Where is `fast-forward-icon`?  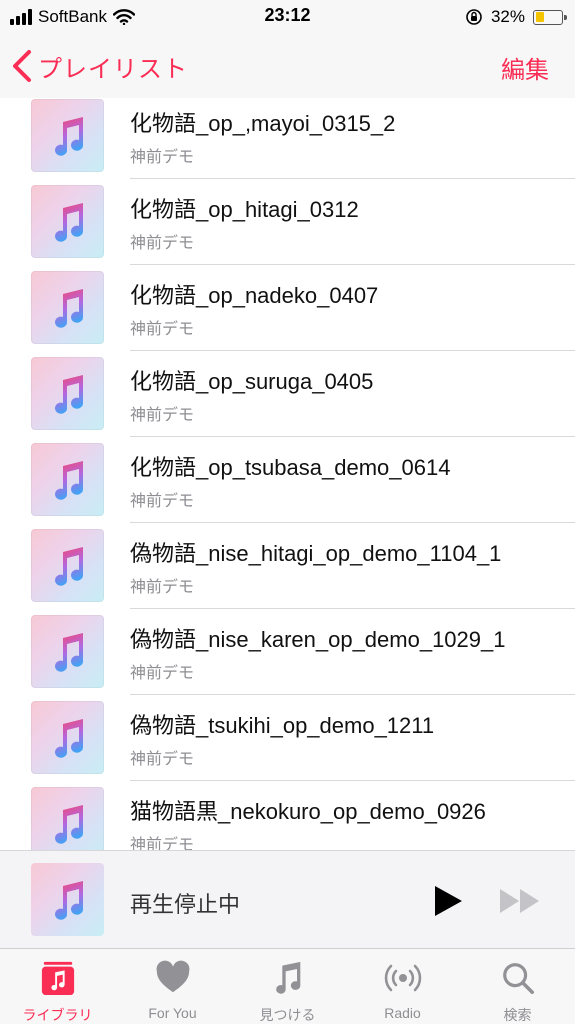 fast-forward-icon is located at coordinates (520, 901).